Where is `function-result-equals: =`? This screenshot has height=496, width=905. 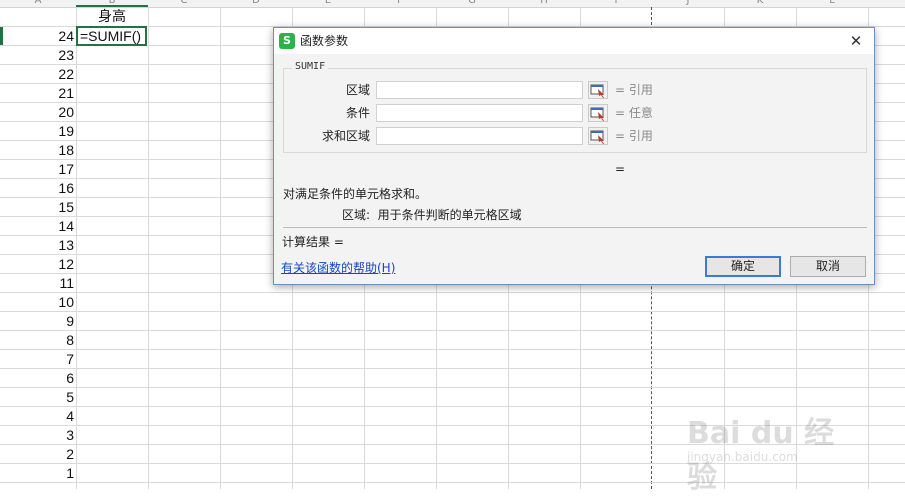
function-result-equals: = is located at coordinates (620, 169).